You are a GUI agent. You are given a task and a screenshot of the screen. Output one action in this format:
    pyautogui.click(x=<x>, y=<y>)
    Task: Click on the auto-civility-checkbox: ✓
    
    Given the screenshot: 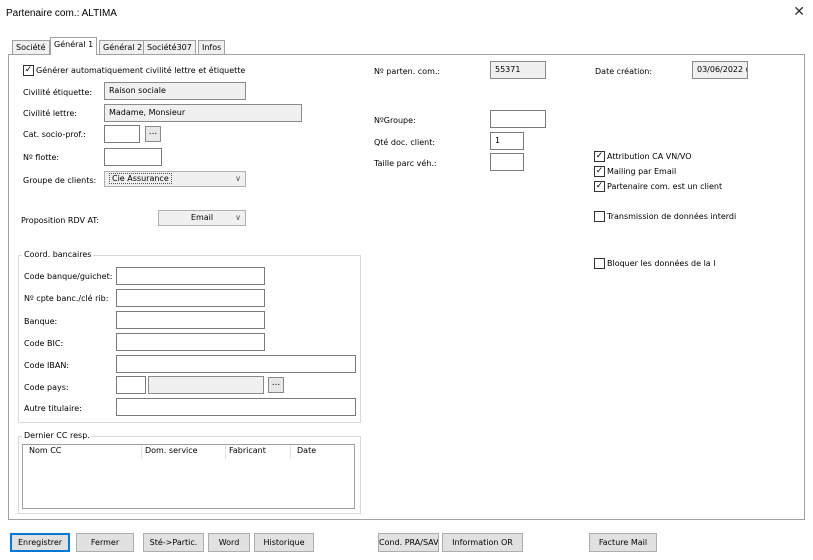 What is the action you would take?
    pyautogui.click(x=28, y=70)
    